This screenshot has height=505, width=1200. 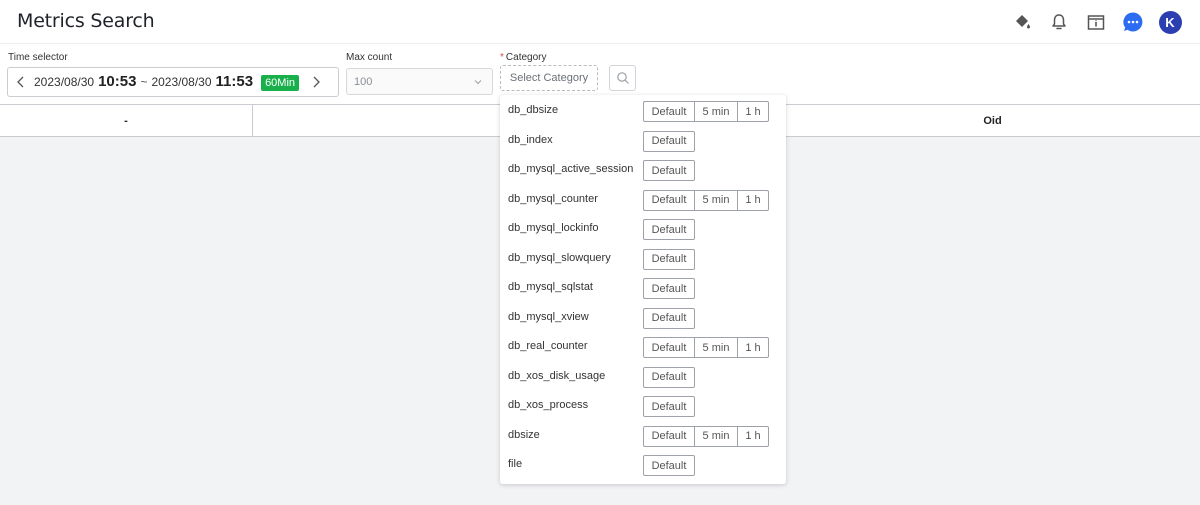 I want to click on category-option-row: db_mysql_xview Default, so click(x=643, y=319).